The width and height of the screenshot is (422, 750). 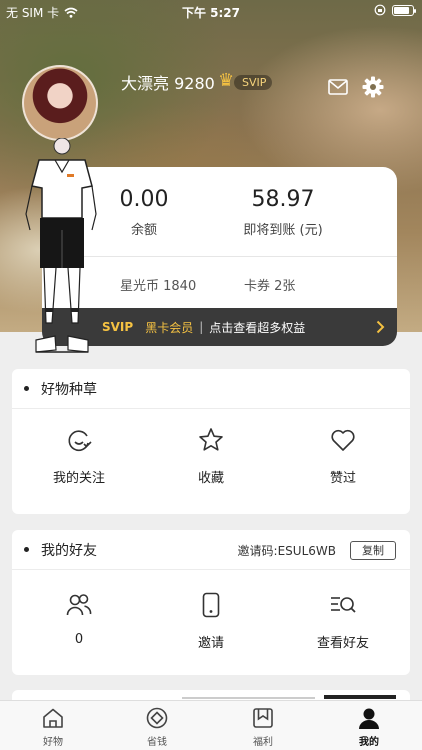 I want to click on orientation-lock-icon, so click(x=380, y=10).